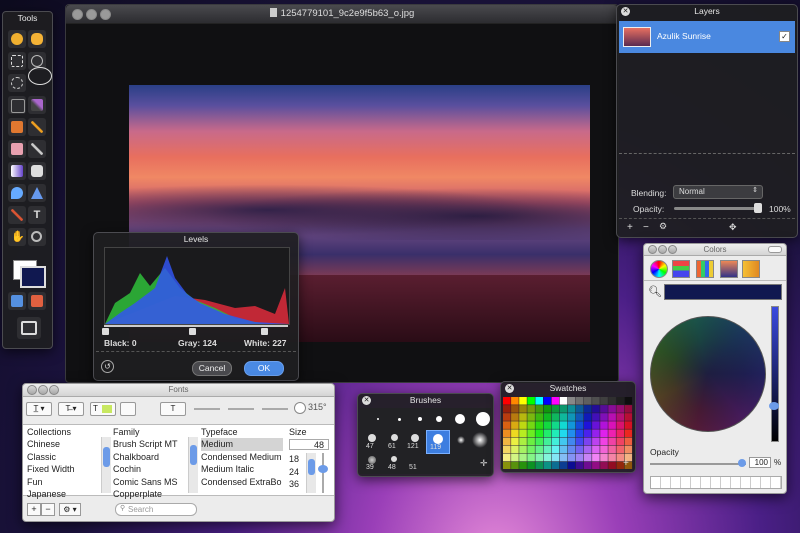 This screenshot has width=800, height=533. Describe the element at coordinates (153, 494) in the screenshot. I see `list-item: Copperplate` at that location.